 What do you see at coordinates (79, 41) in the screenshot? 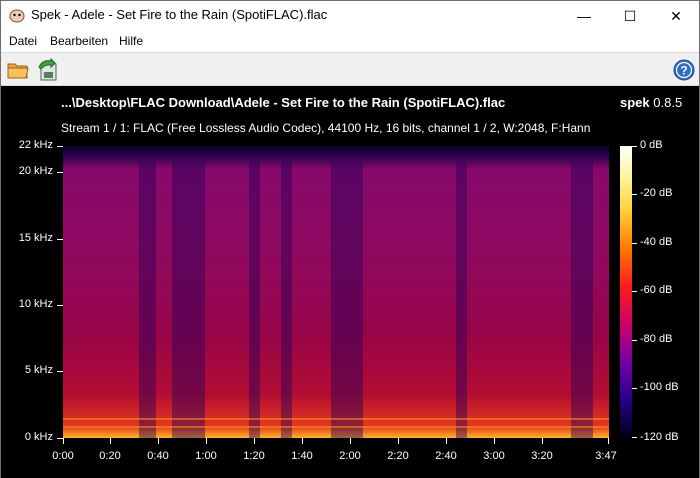
I see `menu-bearbeiten: Bearbeiten` at bounding box center [79, 41].